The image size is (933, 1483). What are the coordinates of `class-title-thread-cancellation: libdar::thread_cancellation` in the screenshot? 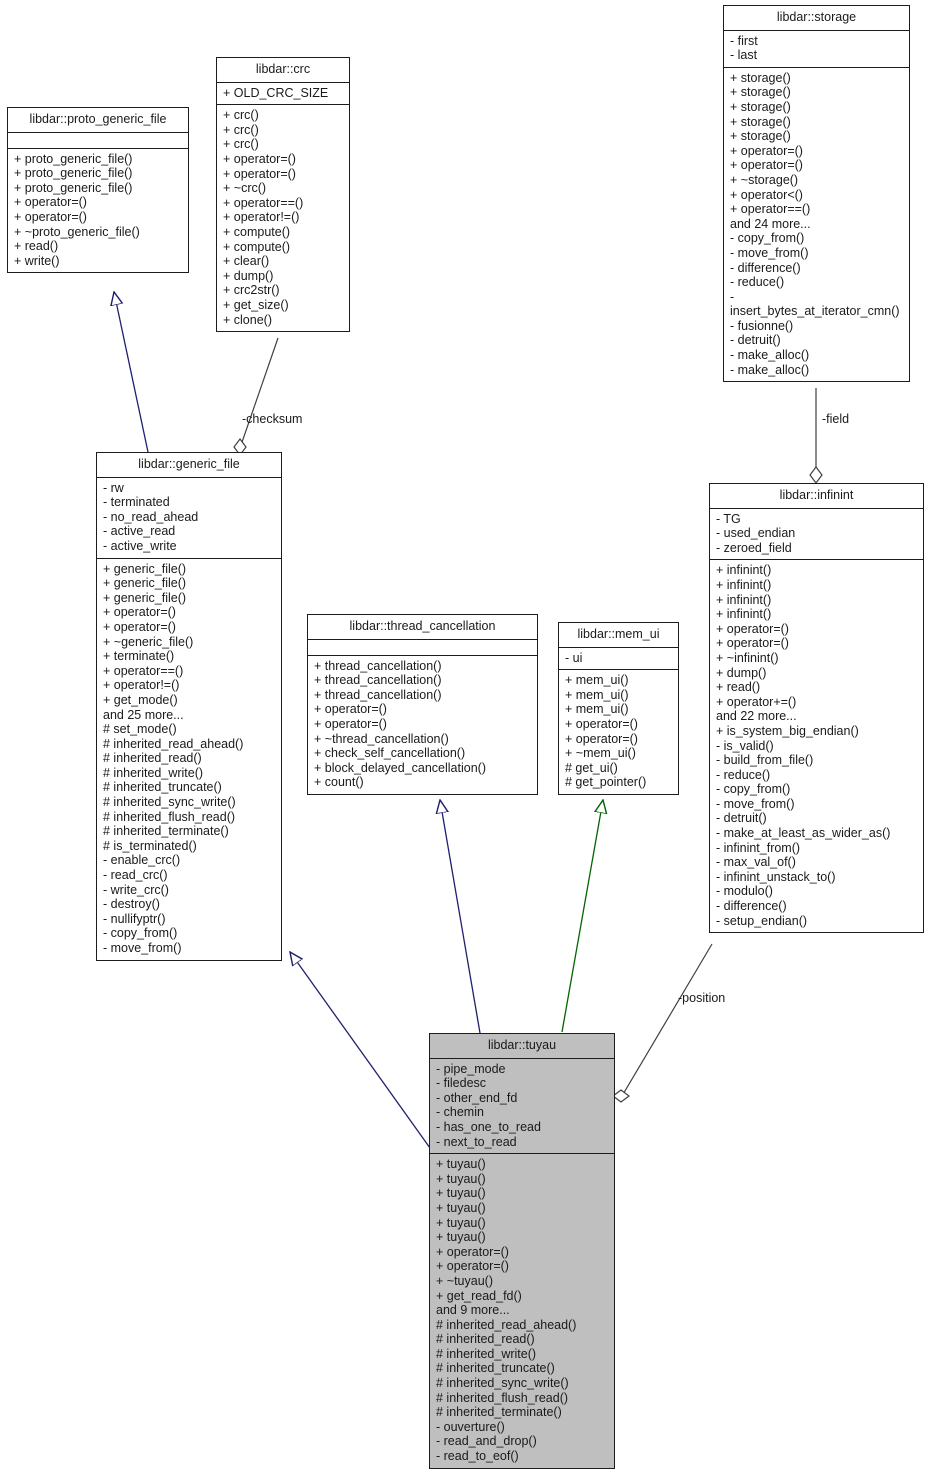 It's located at (422, 627).